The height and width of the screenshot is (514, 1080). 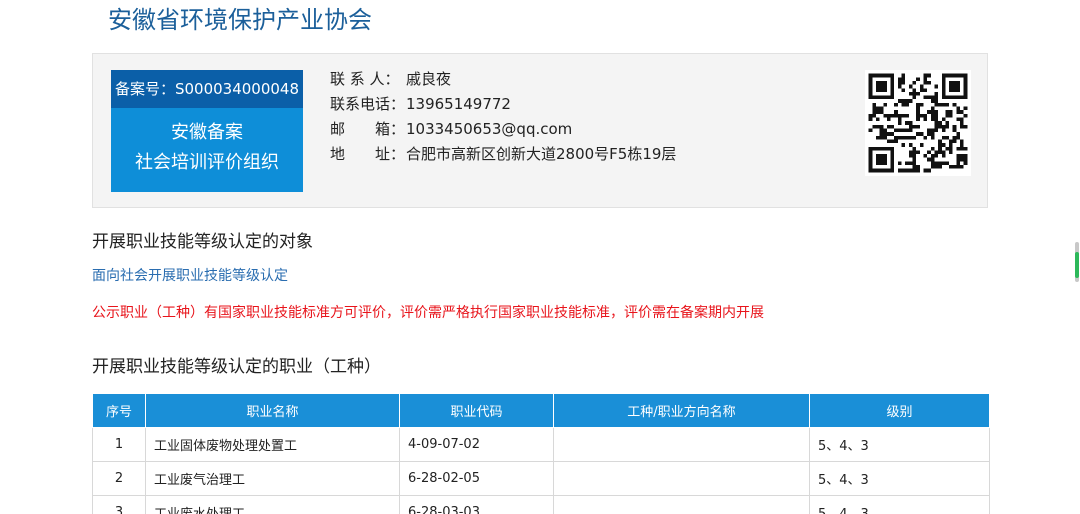 I want to click on badge-line-2: 社会培训评价组织, so click(x=207, y=162).